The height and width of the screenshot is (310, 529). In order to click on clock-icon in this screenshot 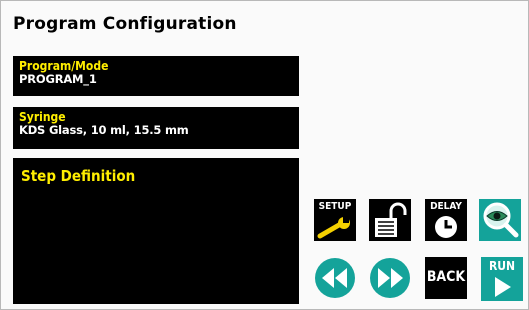, I will do `click(446, 227)`.